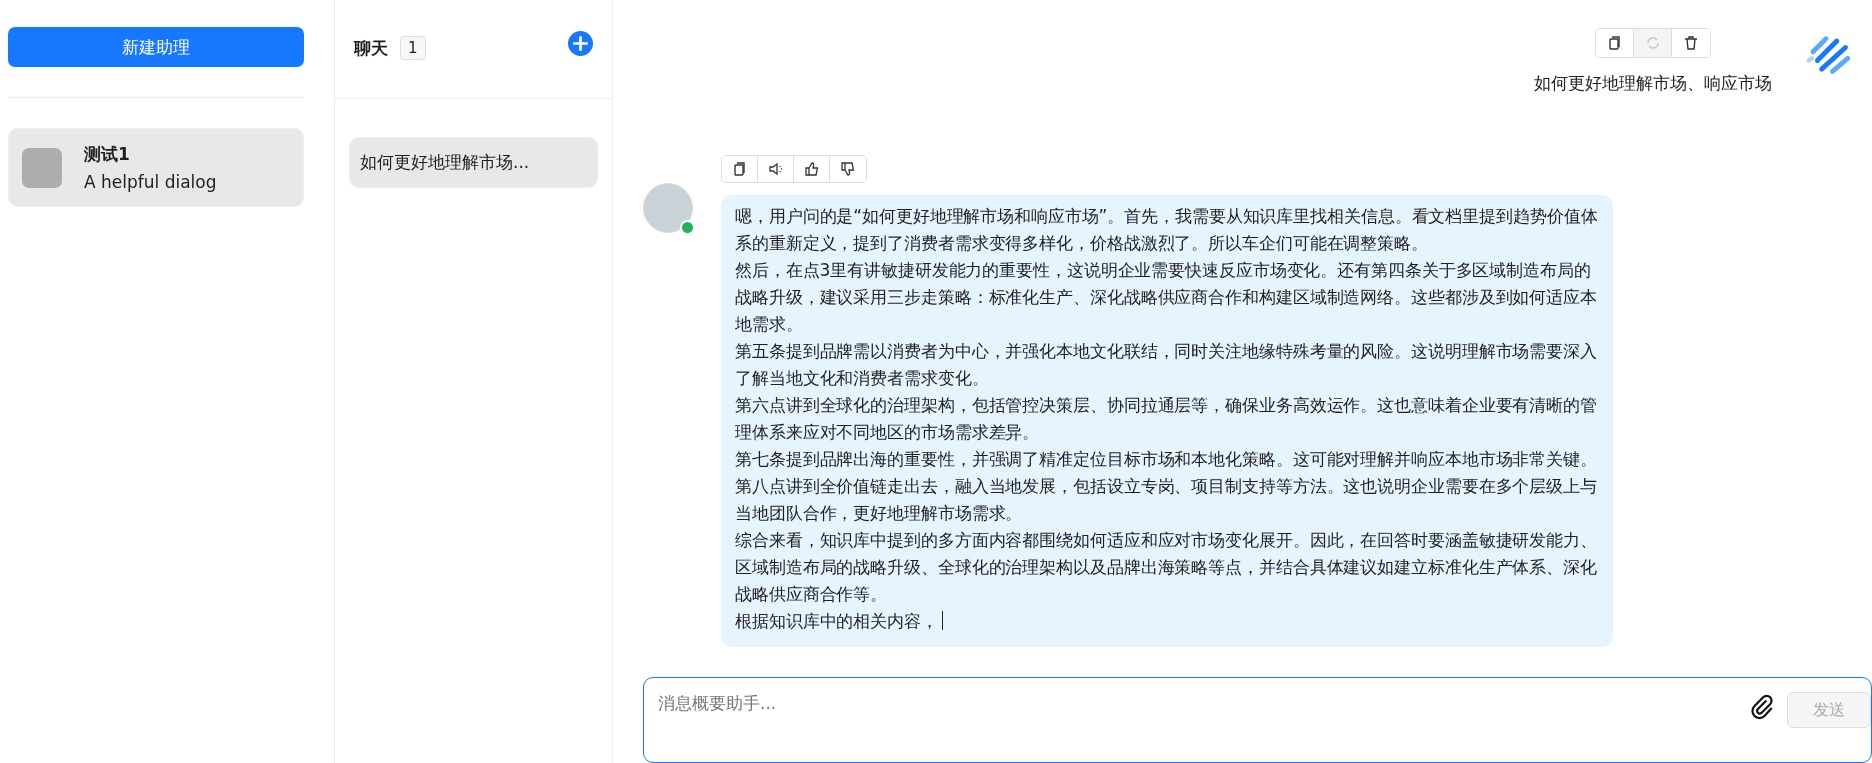 The height and width of the screenshot is (763, 1872). What do you see at coordinates (1166, 567) in the screenshot?
I see `message-paragraph: 综合来看，知识库中提到的多方面内容都围绕如何适应和应对市场变化展开。因此，在回答时要涵盖敏捷研发能力、区域制造布局的战略升级、全球化的治理架构以及品牌出海策略等点，并结合具体建议如建立标准化生产体系、深化战略供应商合作等。` at bounding box center [1166, 567].